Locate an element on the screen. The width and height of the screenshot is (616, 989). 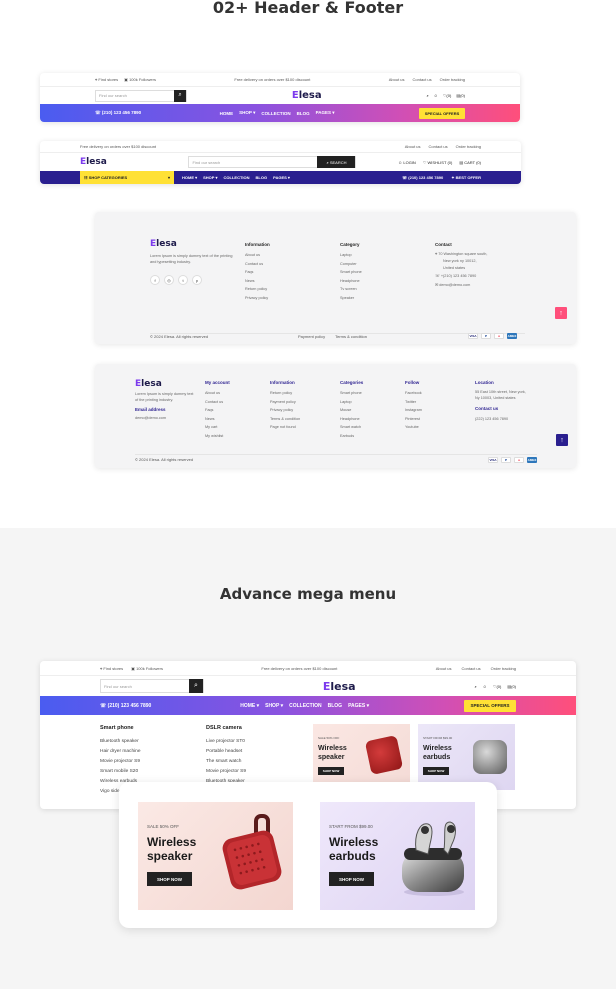
nav-home: HOME is located at coordinates (227, 113).